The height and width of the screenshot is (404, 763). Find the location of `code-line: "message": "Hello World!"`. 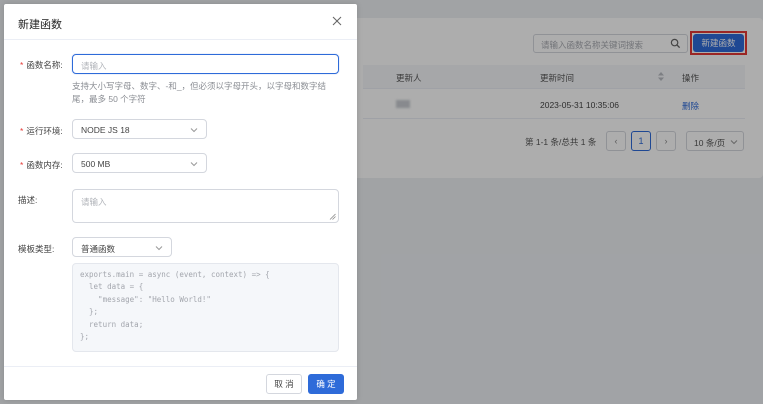

code-line: "message": "Hello World!" is located at coordinates (145, 299).